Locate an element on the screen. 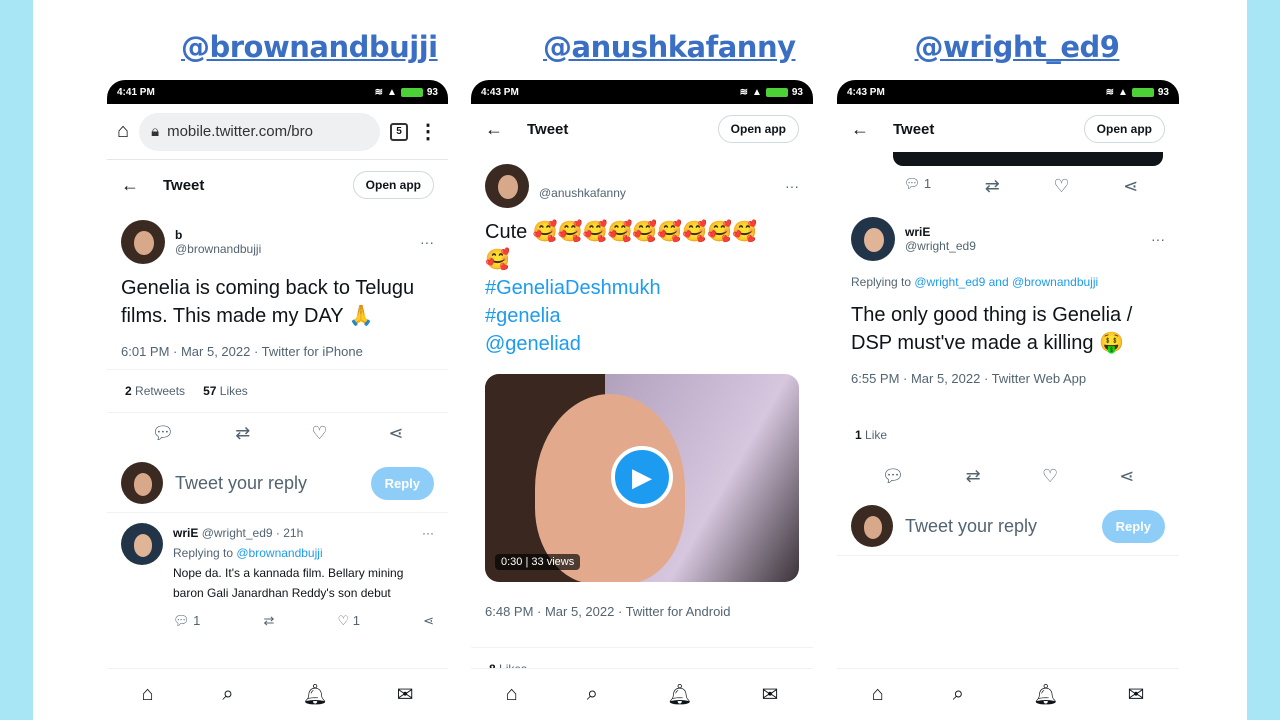 The height and width of the screenshot is (720, 1280). author-names: b @brownandbujji is located at coordinates (292, 242).